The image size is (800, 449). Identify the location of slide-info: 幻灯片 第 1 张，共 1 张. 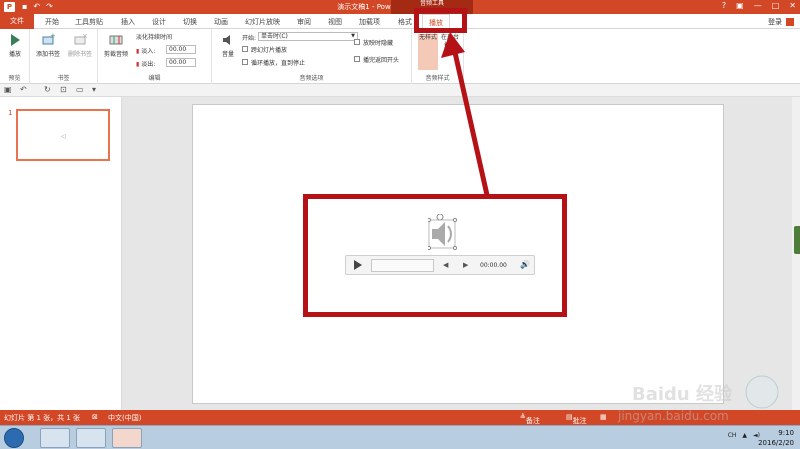
(42, 418).